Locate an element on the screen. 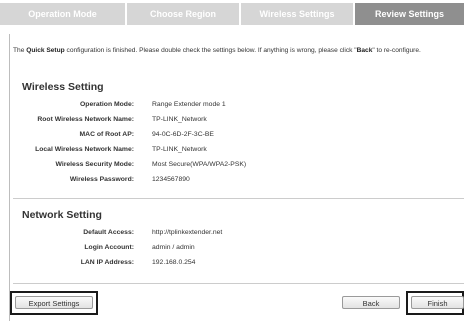 The width and height of the screenshot is (464, 321). intro-back: Back is located at coordinates (364, 50).